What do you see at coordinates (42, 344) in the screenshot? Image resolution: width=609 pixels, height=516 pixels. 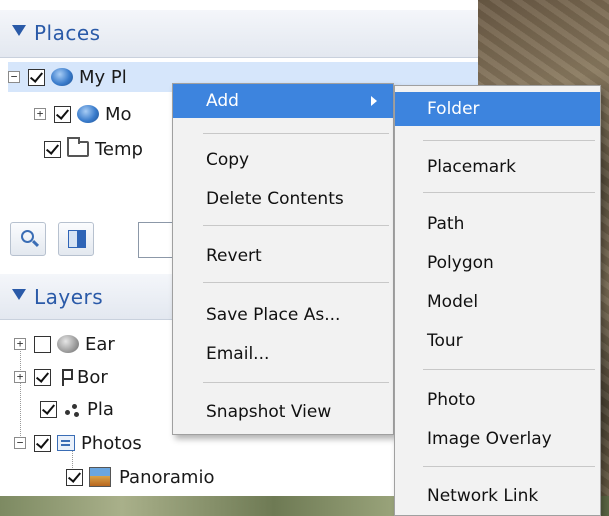 I see `earth-checkbox` at bounding box center [42, 344].